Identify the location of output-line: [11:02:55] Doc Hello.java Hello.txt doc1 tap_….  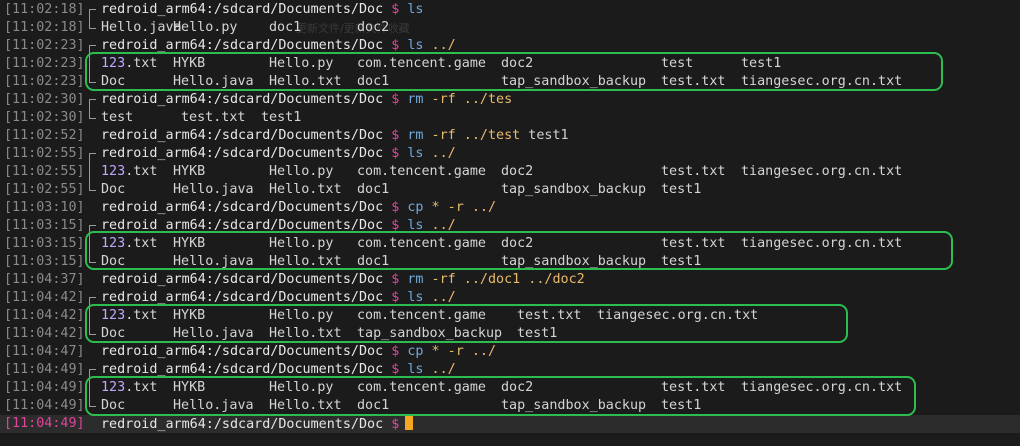
(510, 190).